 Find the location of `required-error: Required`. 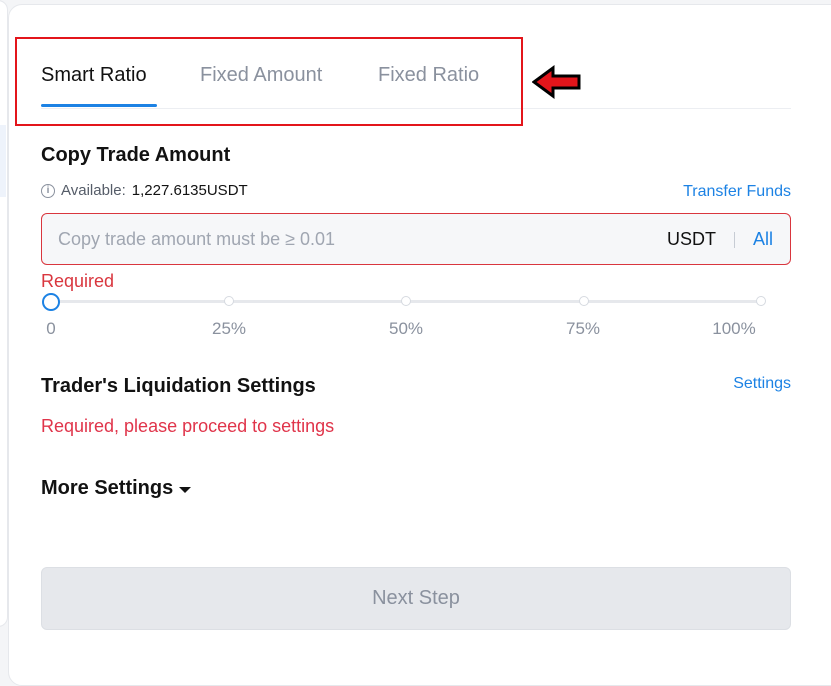

required-error: Required is located at coordinates (78, 281).